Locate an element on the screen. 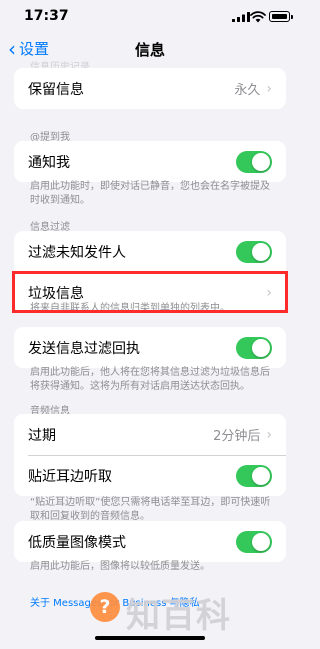 This screenshot has height=649, width=320. keep-messages-label: 保留信息 is located at coordinates (56, 89).